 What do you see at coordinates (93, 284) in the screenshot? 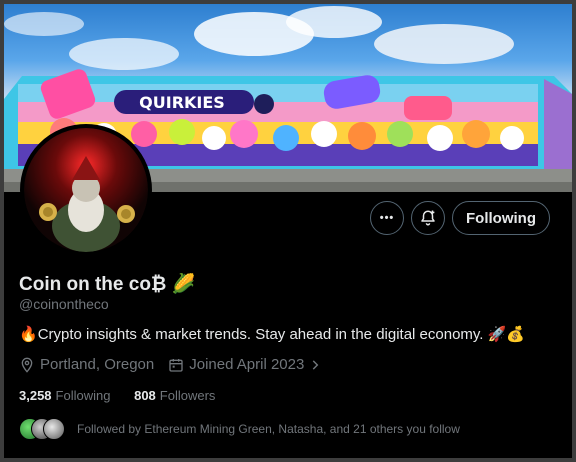
I see `profile-name-text: Coin on the co₿` at bounding box center [93, 284].